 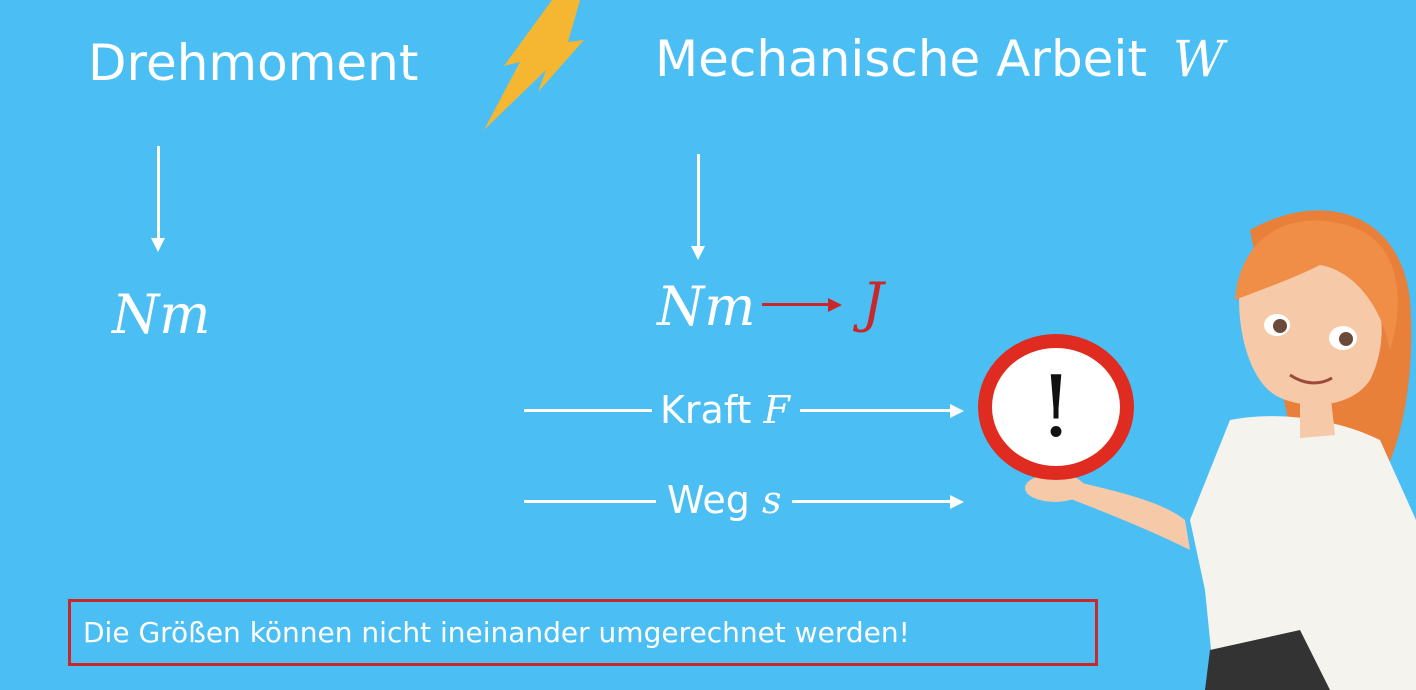 What do you see at coordinates (158, 192) in the screenshot?
I see `torque-arrow-line` at bounding box center [158, 192].